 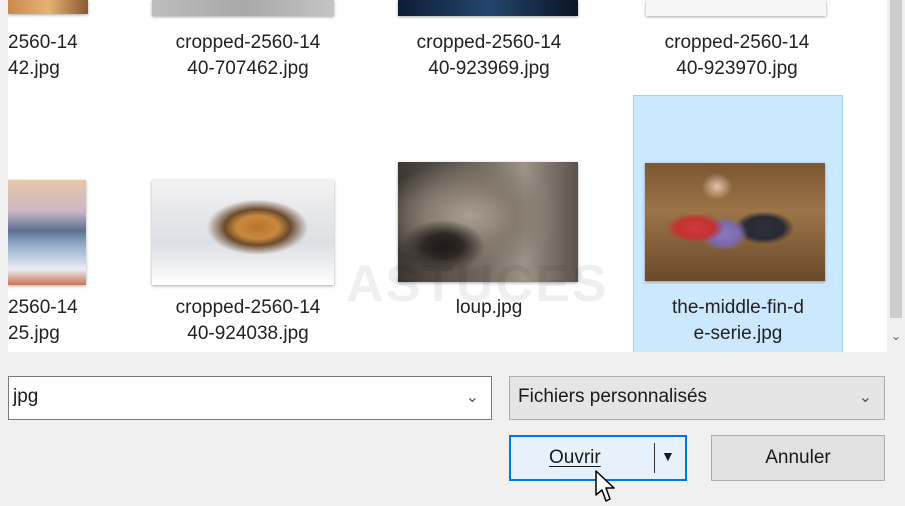 I want to click on dialog-left-edge, so click(x=4, y=253).